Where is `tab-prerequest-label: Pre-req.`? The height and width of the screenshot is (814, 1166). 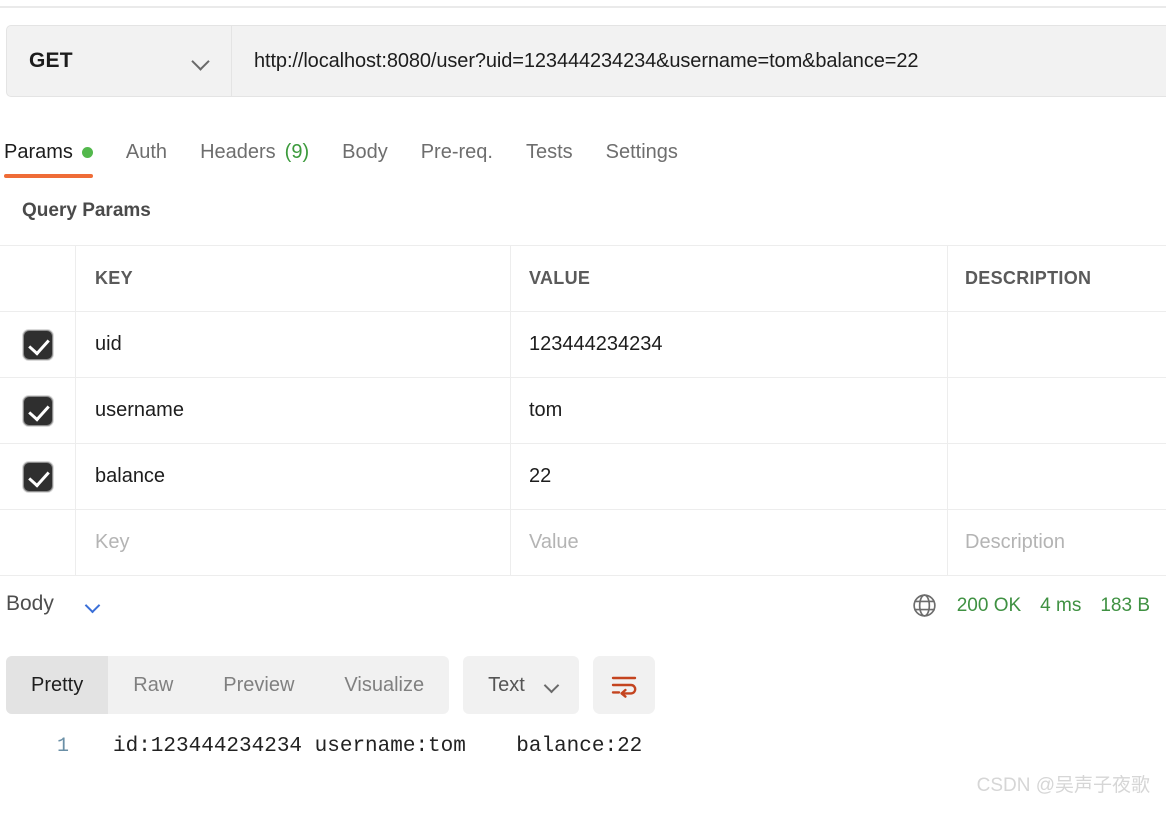 tab-prerequest-label: Pre-req. is located at coordinates (456, 151).